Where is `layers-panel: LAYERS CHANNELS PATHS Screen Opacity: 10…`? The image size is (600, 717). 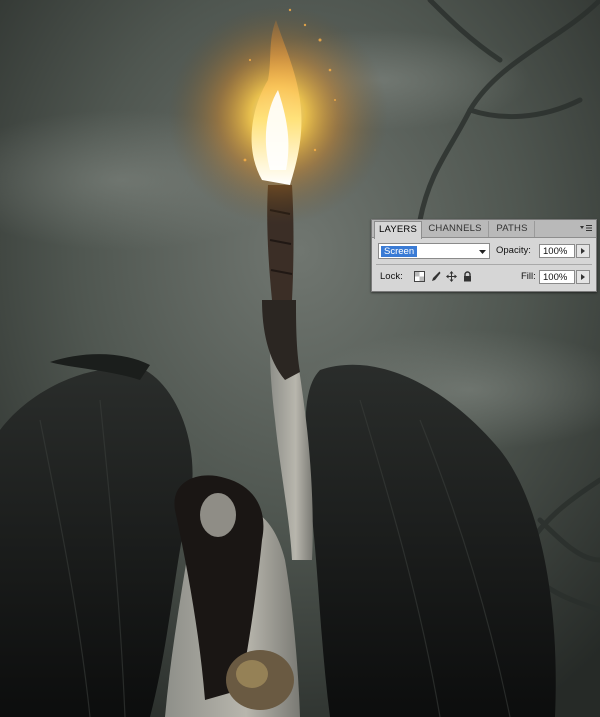 layers-panel: LAYERS CHANNELS PATHS Screen Opacity: 10… is located at coordinates (484, 255).